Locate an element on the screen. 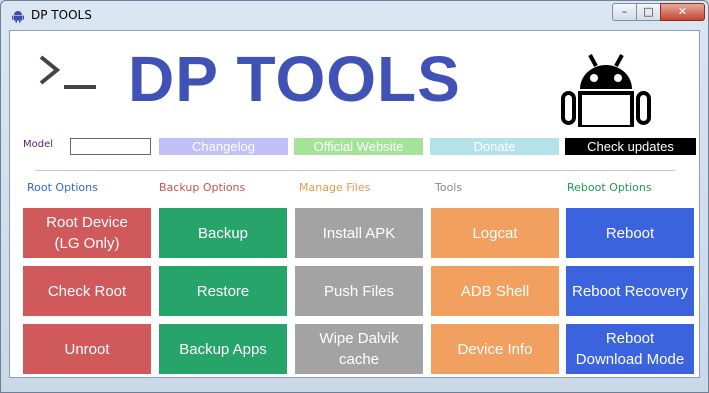 This screenshot has width=709, height=393. maximize-button: □ is located at coordinates (648, 12).